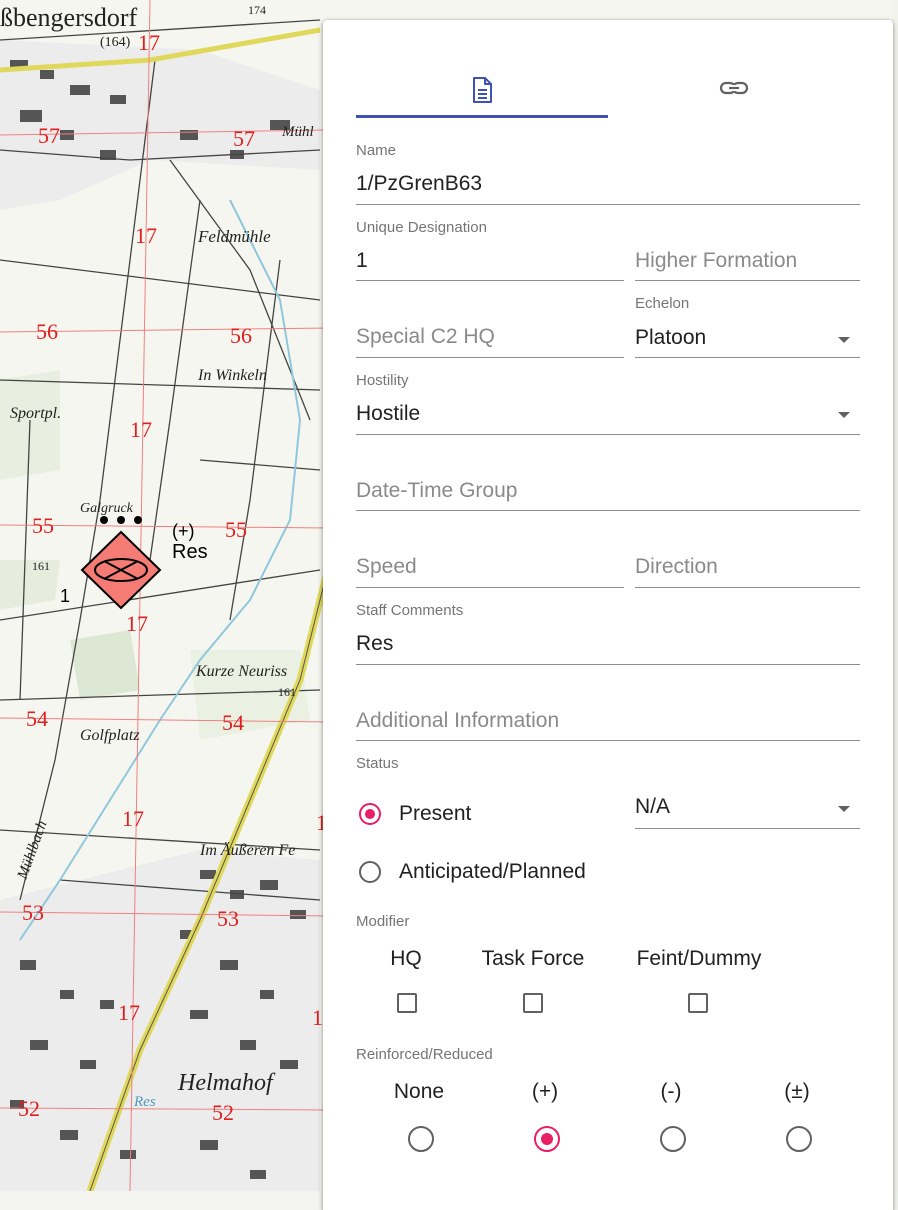 This screenshot has height=1210, width=898. I want to click on modifier-task-force-label: Task Force, so click(533, 958).